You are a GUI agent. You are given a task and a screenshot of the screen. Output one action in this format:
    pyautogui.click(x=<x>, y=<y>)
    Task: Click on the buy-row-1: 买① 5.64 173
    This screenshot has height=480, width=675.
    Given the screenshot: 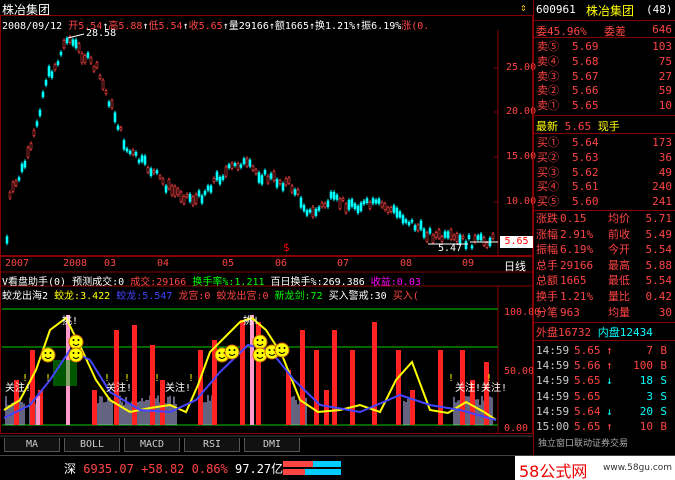 What is the action you would take?
    pyautogui.click(x=604, y=143)
    